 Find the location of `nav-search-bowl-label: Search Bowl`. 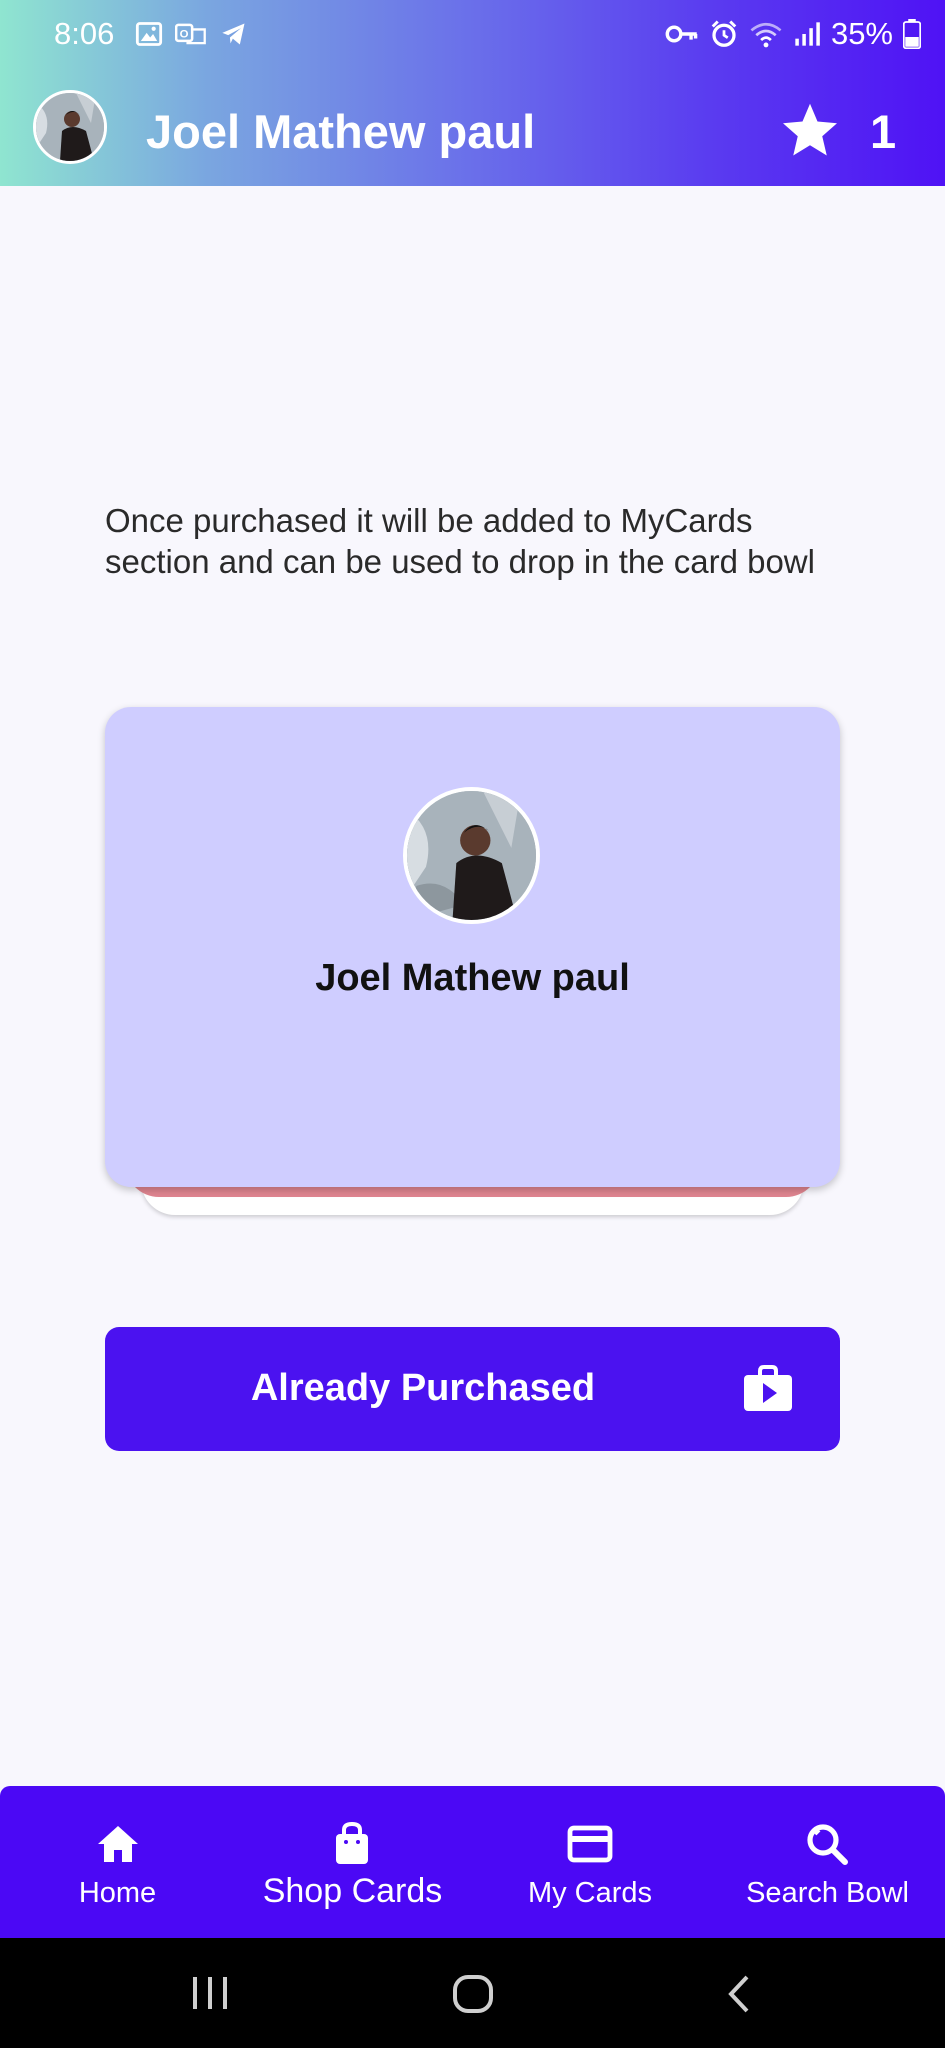

nav-search-bowl-label: Search Bowl is located at coordinates (827, 1893).